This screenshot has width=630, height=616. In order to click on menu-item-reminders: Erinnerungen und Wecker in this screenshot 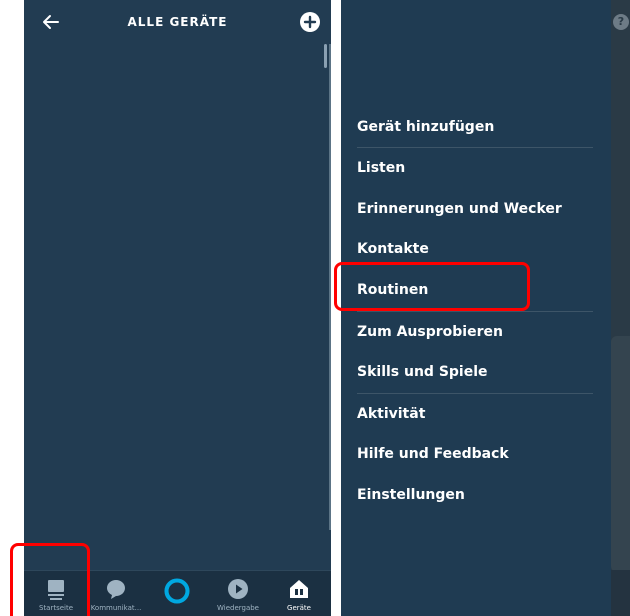, I will do `click(475, 209)`.